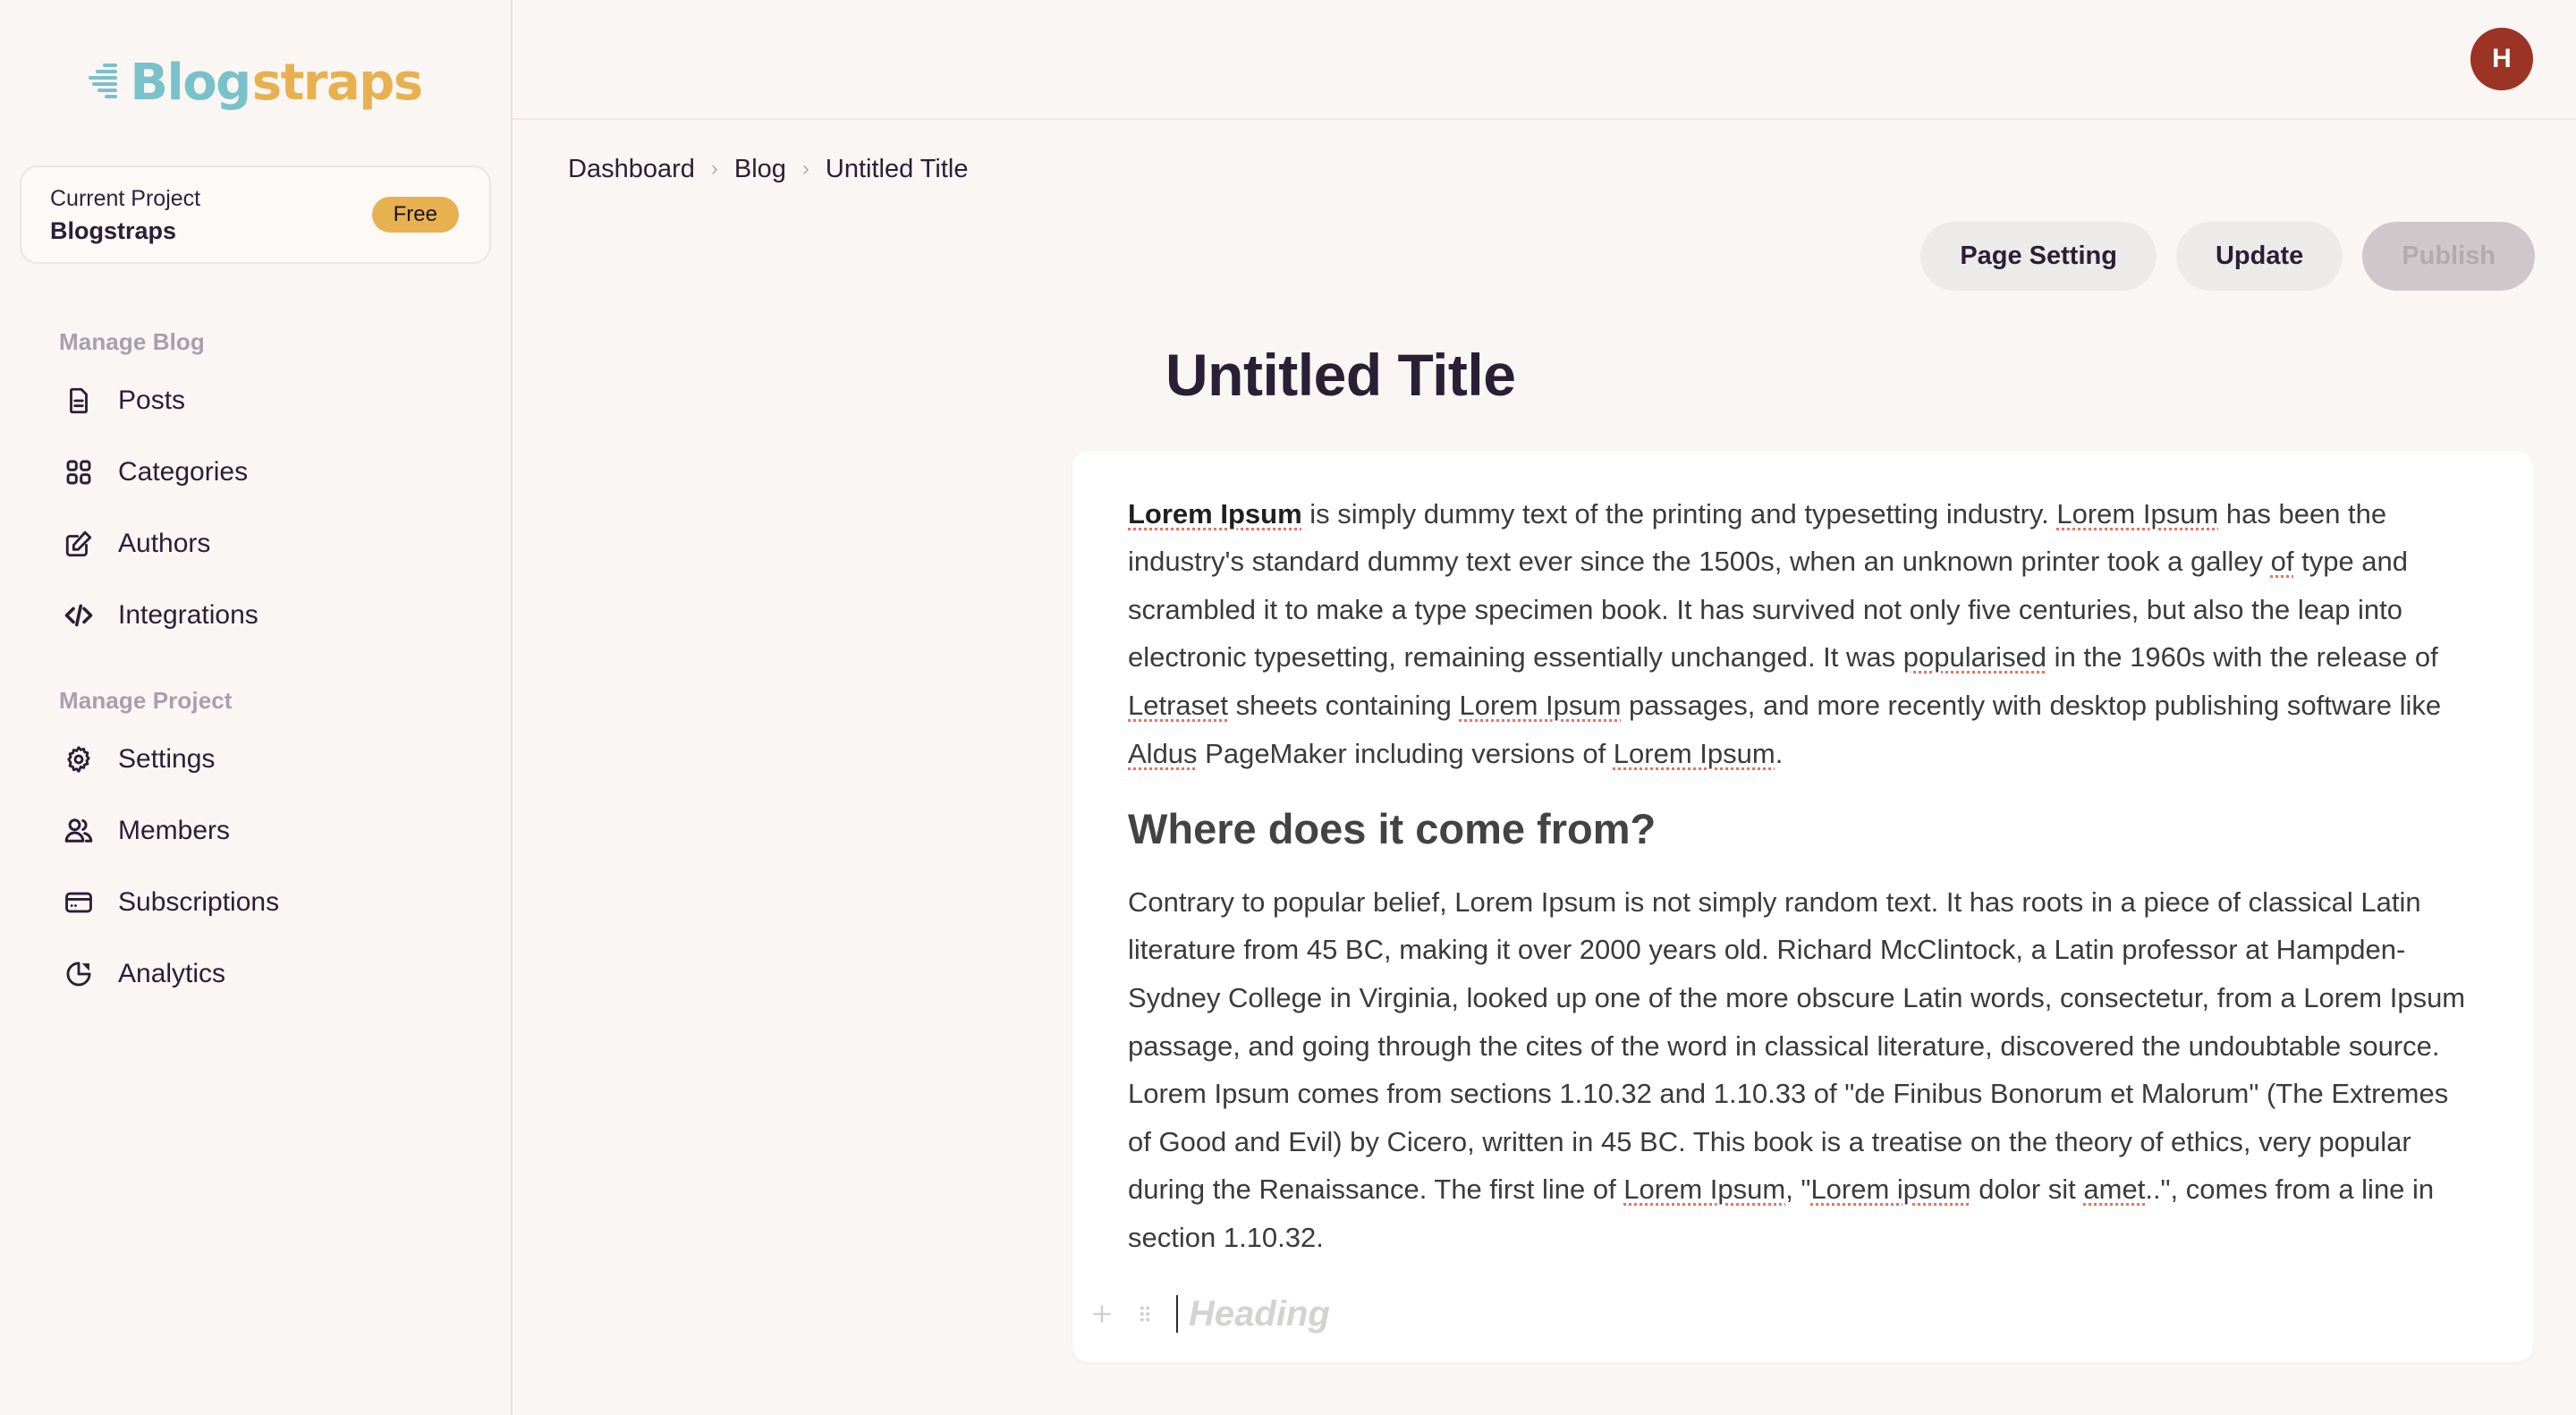 The height and width of the screenshot is (1415, 2576). Describe the element at coordinates (108, 83) in the screenshot. I see `logo-speedlines-icon` at that location.